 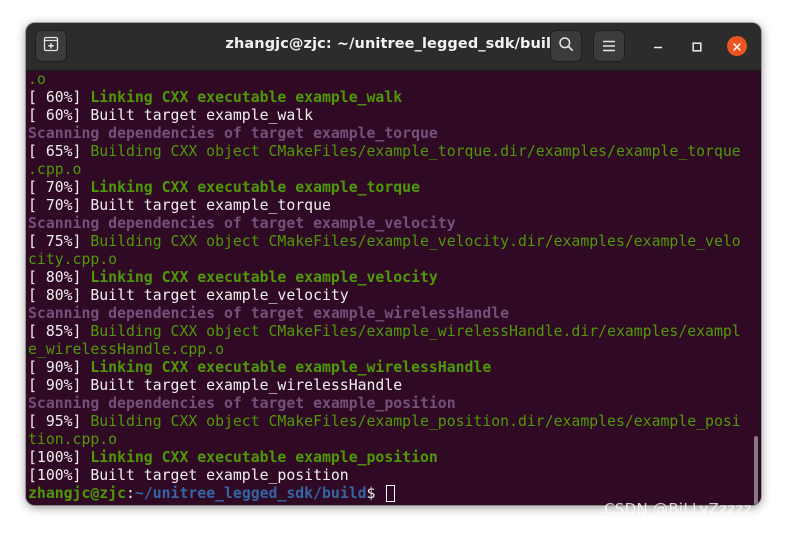 What do you see at coordinates (384, 206) in the screenshot?
I see `terminal-line: [ 70%] Built target example_torque` at bounding box center [384, 206].